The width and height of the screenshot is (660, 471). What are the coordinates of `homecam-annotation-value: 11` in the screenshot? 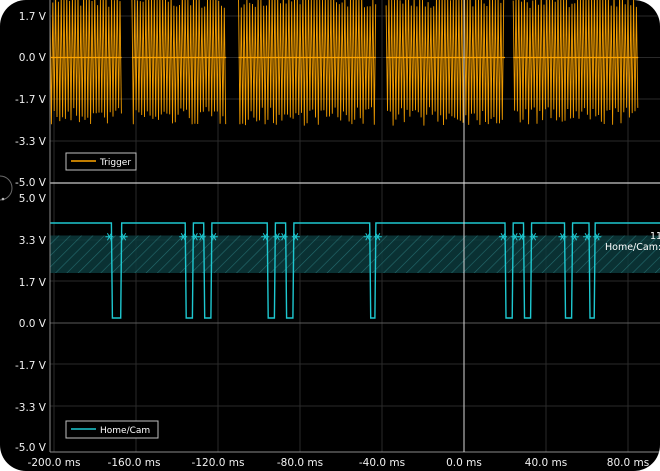 It's located at (655, 236).